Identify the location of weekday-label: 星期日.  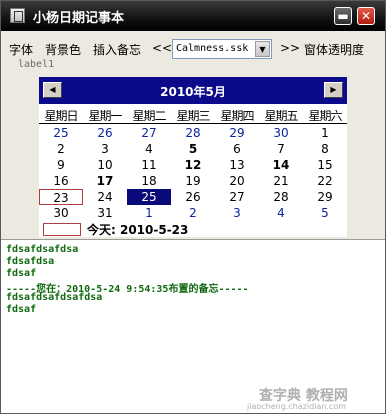
(61, 116).